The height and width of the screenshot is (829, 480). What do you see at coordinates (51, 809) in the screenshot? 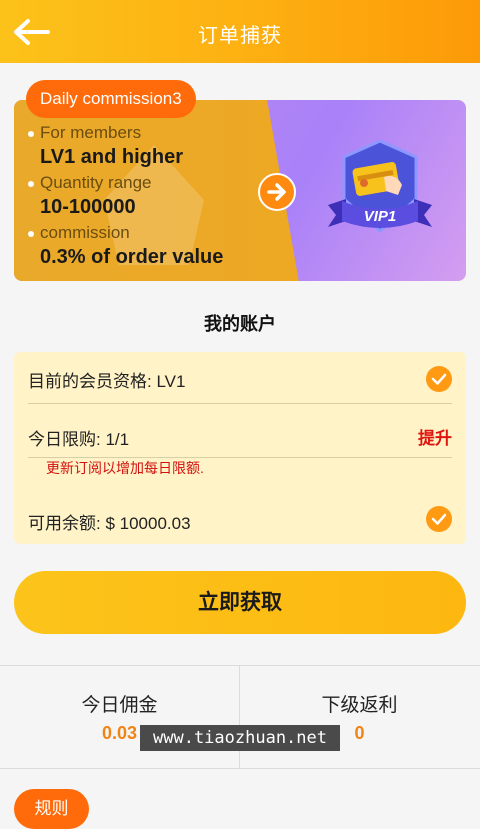
I see `rules-button: 规则` at bounding box center [51, 809].